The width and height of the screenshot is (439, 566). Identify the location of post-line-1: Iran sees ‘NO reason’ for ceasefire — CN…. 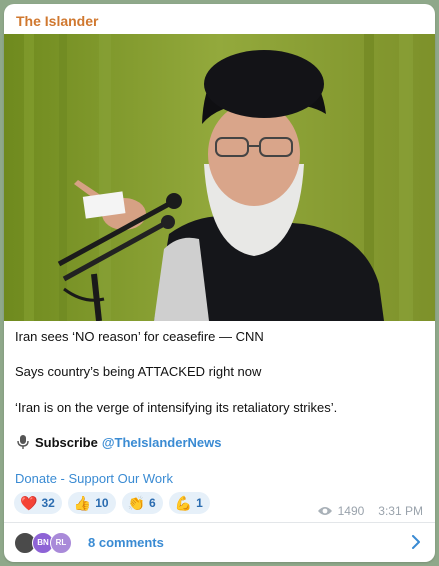
(139, 336).